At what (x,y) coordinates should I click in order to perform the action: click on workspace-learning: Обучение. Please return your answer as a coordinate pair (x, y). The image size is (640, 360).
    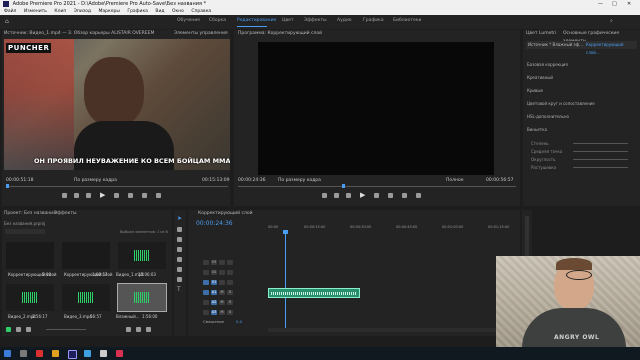
    Looking at the image, I should click on (188, 20).